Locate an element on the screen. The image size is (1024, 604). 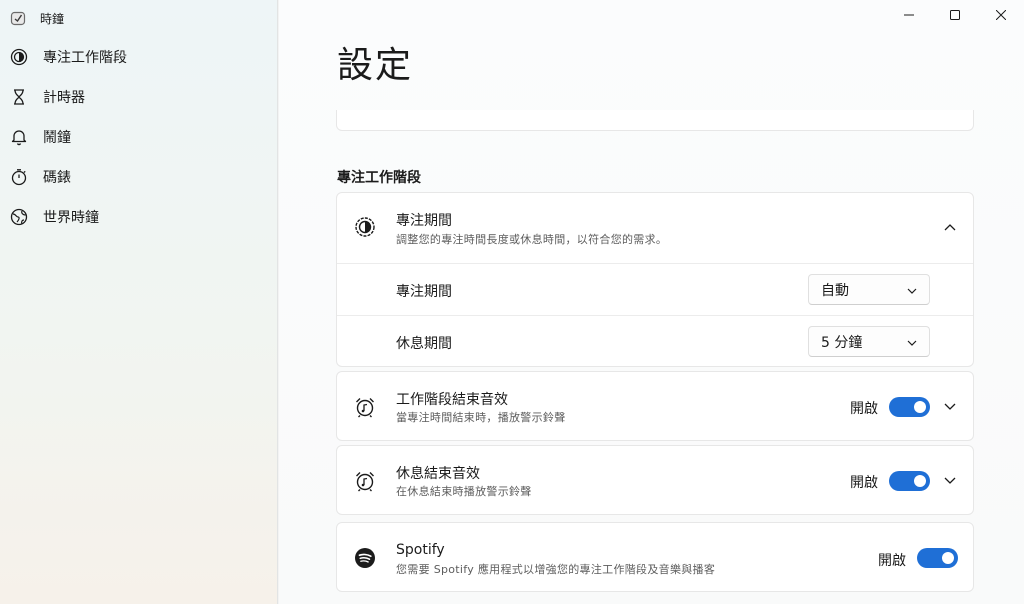
section-title: 專注工作階段 is located at coordinates (379, 178).